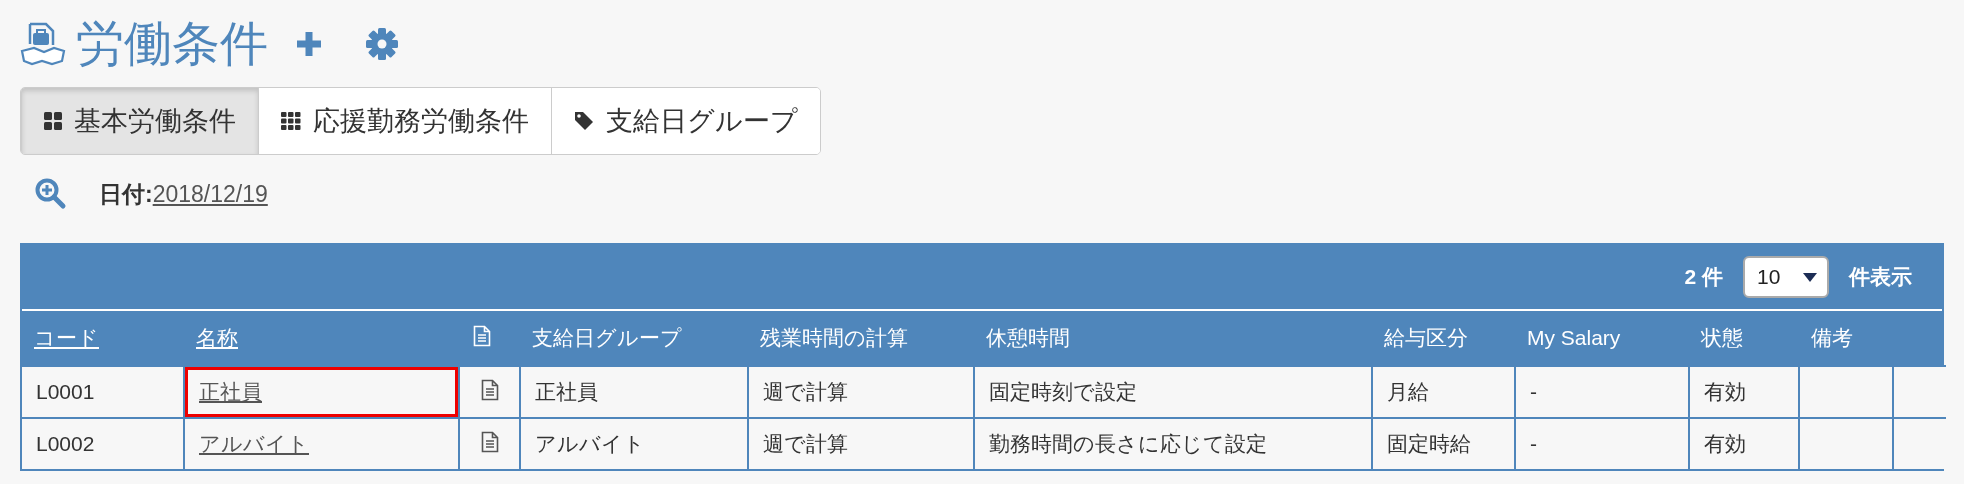 The height and width of the screenshot is (484, 1964). Describe the element at coordinates (66, 337) in the screenshot. I see `sort-link: コード` at that location.